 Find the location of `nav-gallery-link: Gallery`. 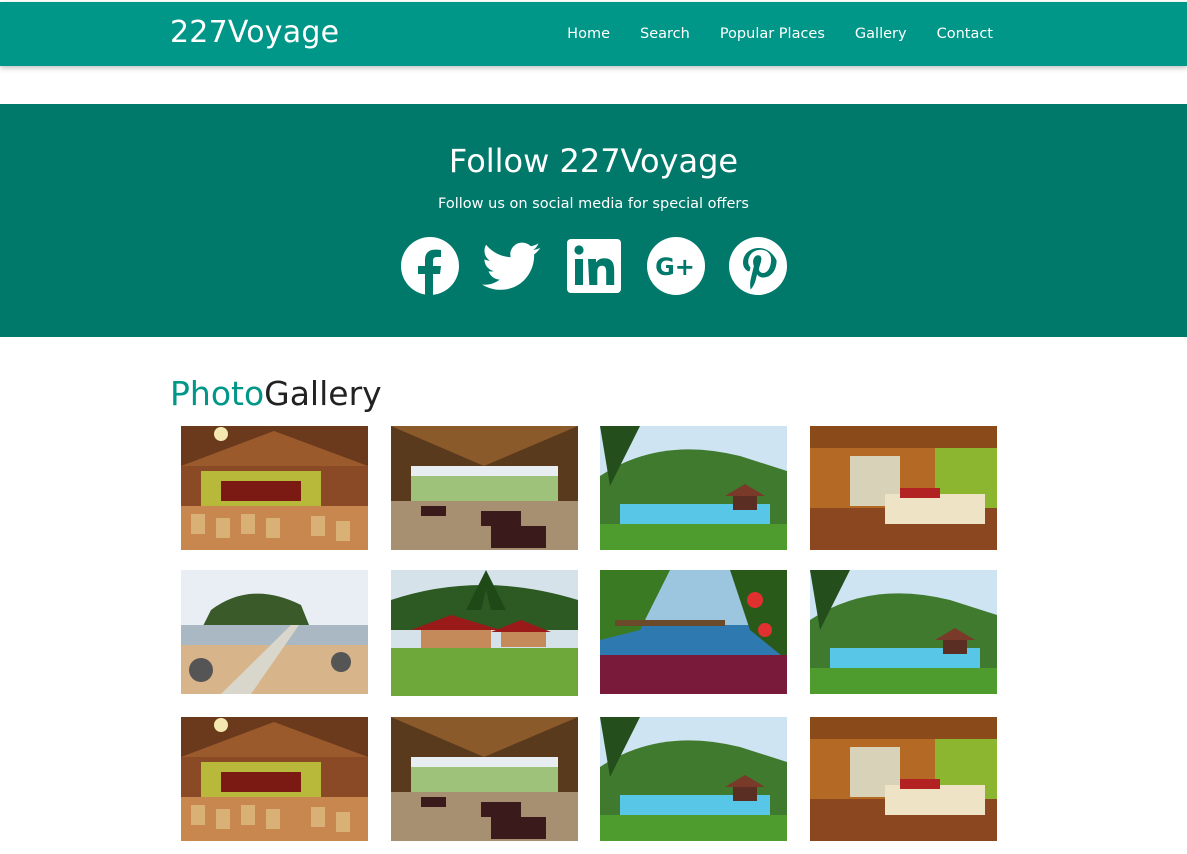

nav-gallery-link: Gallery is located at coordinates (881, 34).